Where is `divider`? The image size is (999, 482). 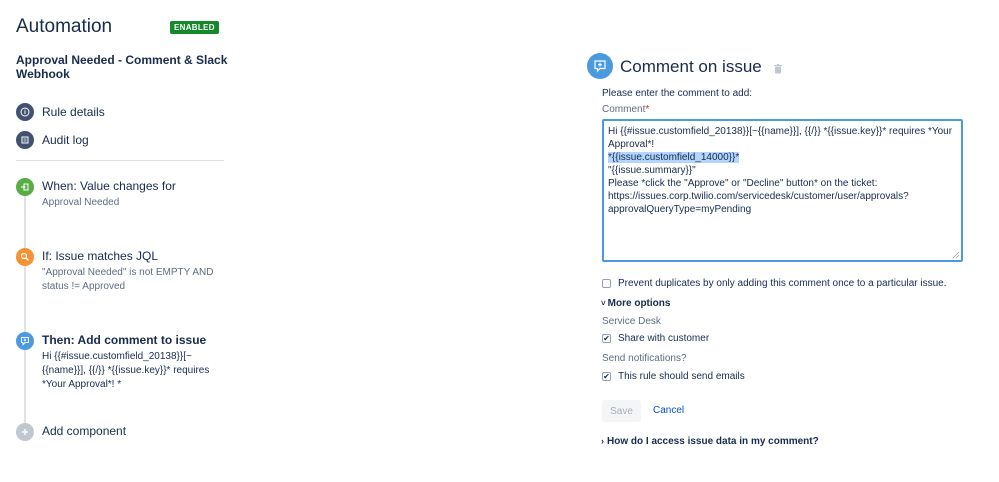
divider is located at coordinates (120, 160).